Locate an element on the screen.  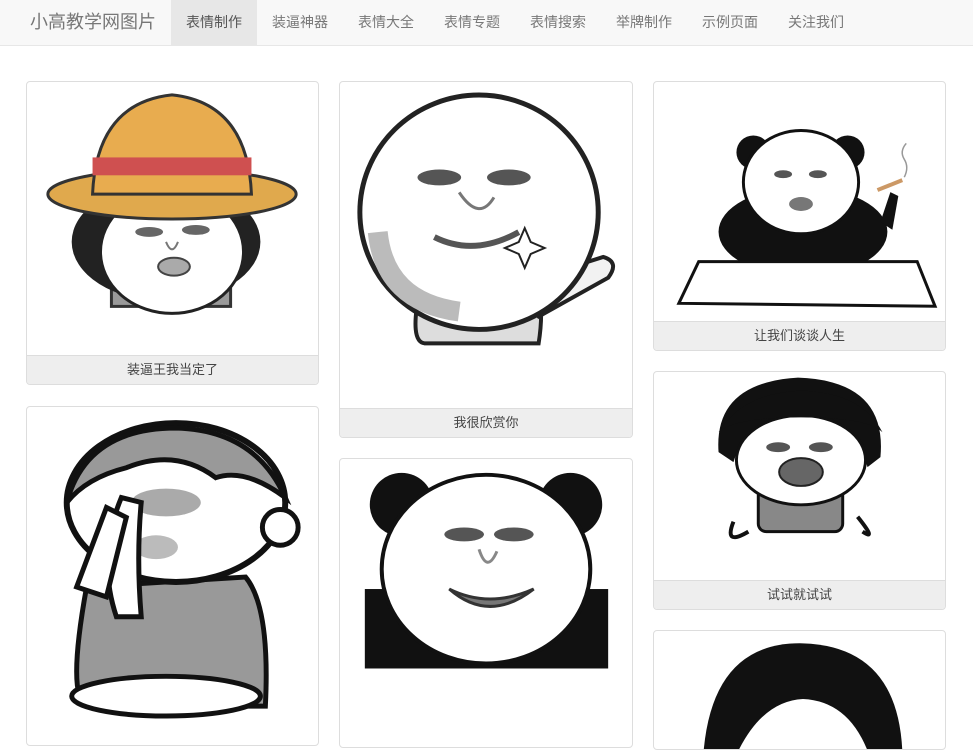
meme-caption: 我很欣赏你 is located at coordinates (486, 422).